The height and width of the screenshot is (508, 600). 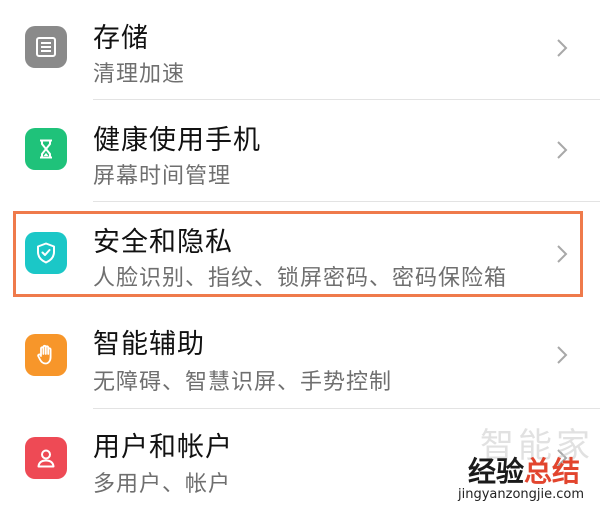 What do you see at coordinates (149, 344) in the screenshot?
I see `settings-item-title: 智能辅助` at bounding box center [149, 344].